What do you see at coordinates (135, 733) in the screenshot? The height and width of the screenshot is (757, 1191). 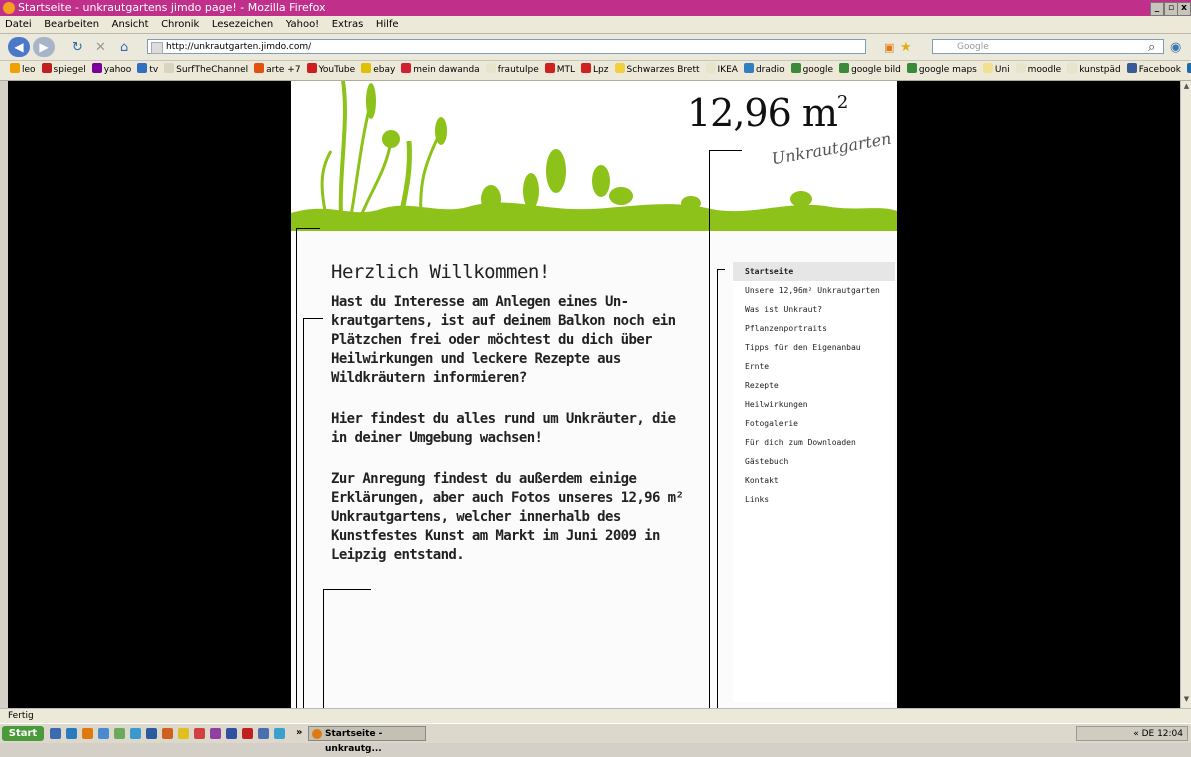 I see `quicklaunch-skype-icon` at bounding box center [135, 733].